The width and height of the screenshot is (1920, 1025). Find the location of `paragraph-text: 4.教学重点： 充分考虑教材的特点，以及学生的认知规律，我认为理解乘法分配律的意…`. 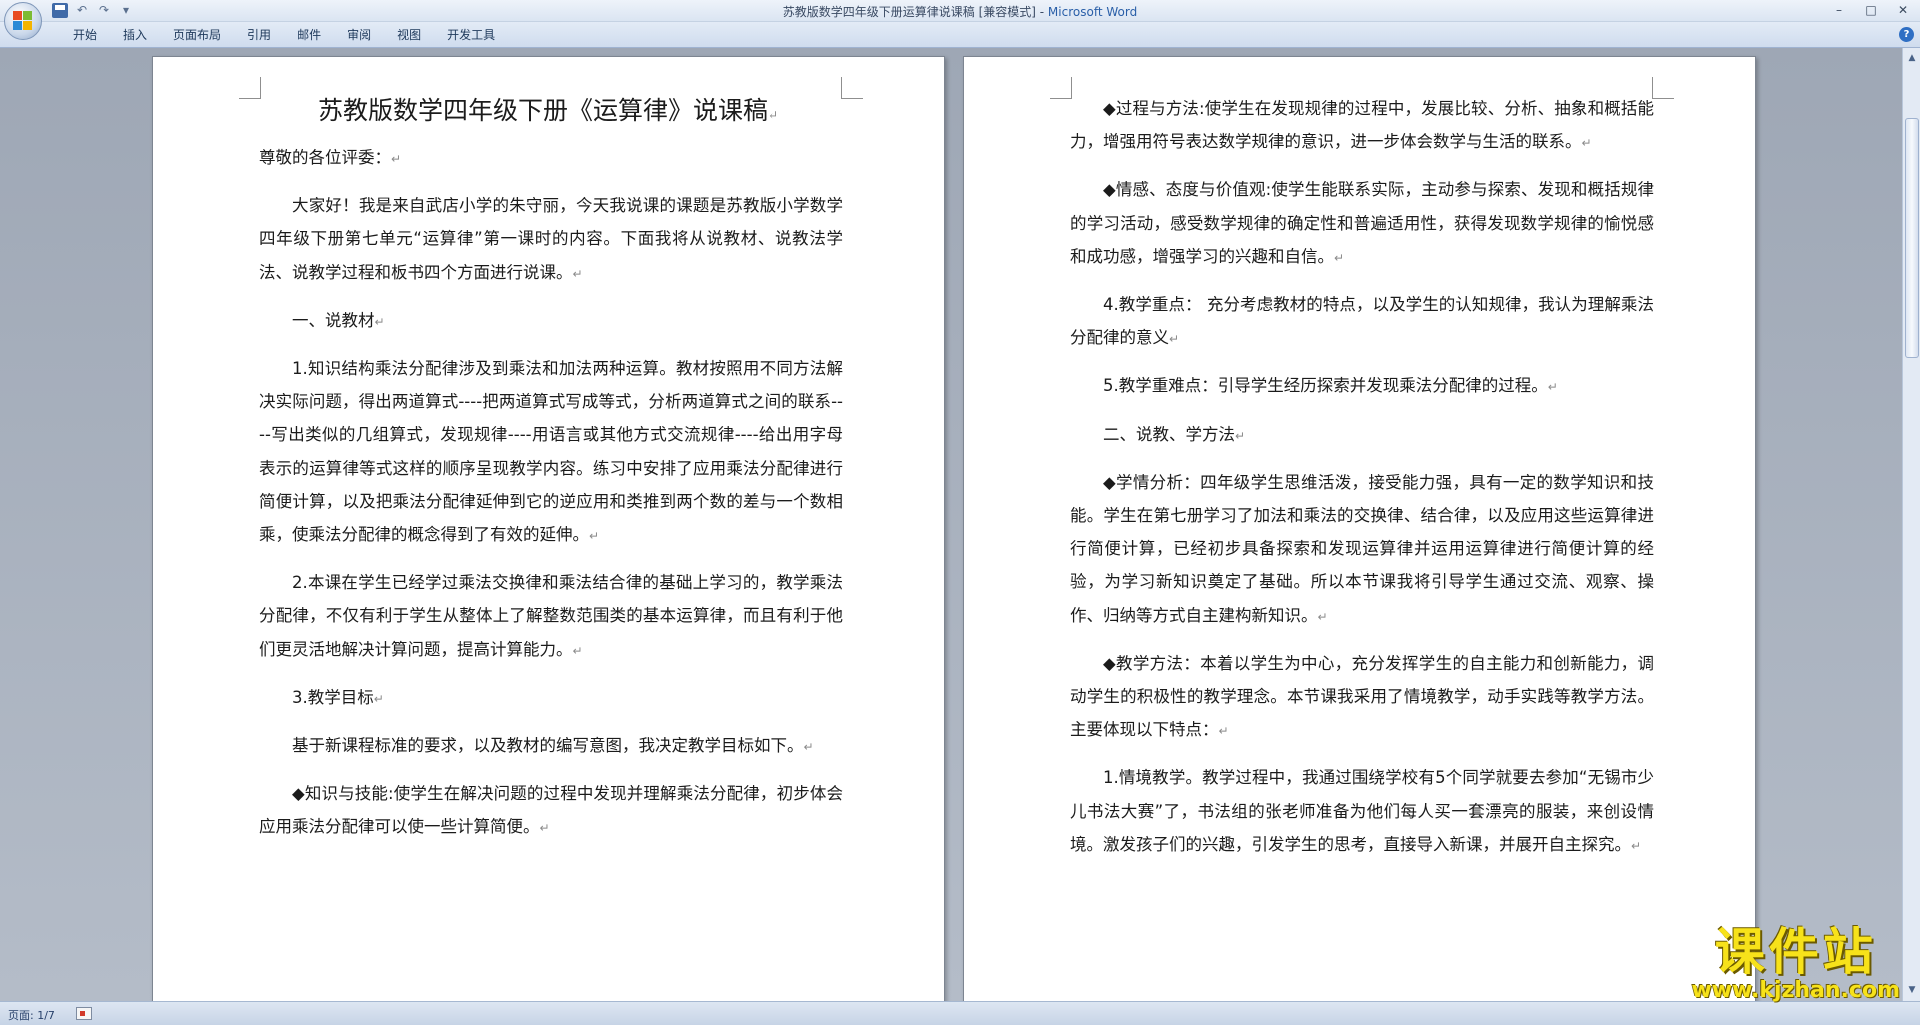

paragraph-text: 4.教学重点： 充分考虑教材的特点，以及学生的认知规律，我认为理解乘法分配律的意… is located at coordinates (1362, 321).